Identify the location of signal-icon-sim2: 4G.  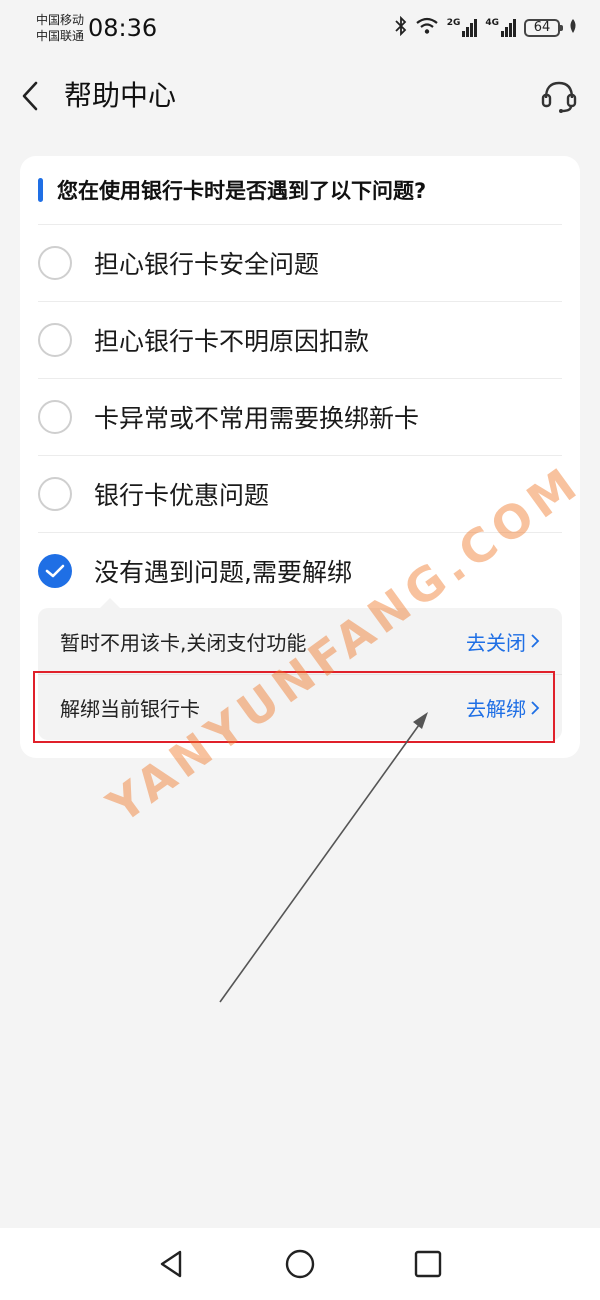
(500, 28).